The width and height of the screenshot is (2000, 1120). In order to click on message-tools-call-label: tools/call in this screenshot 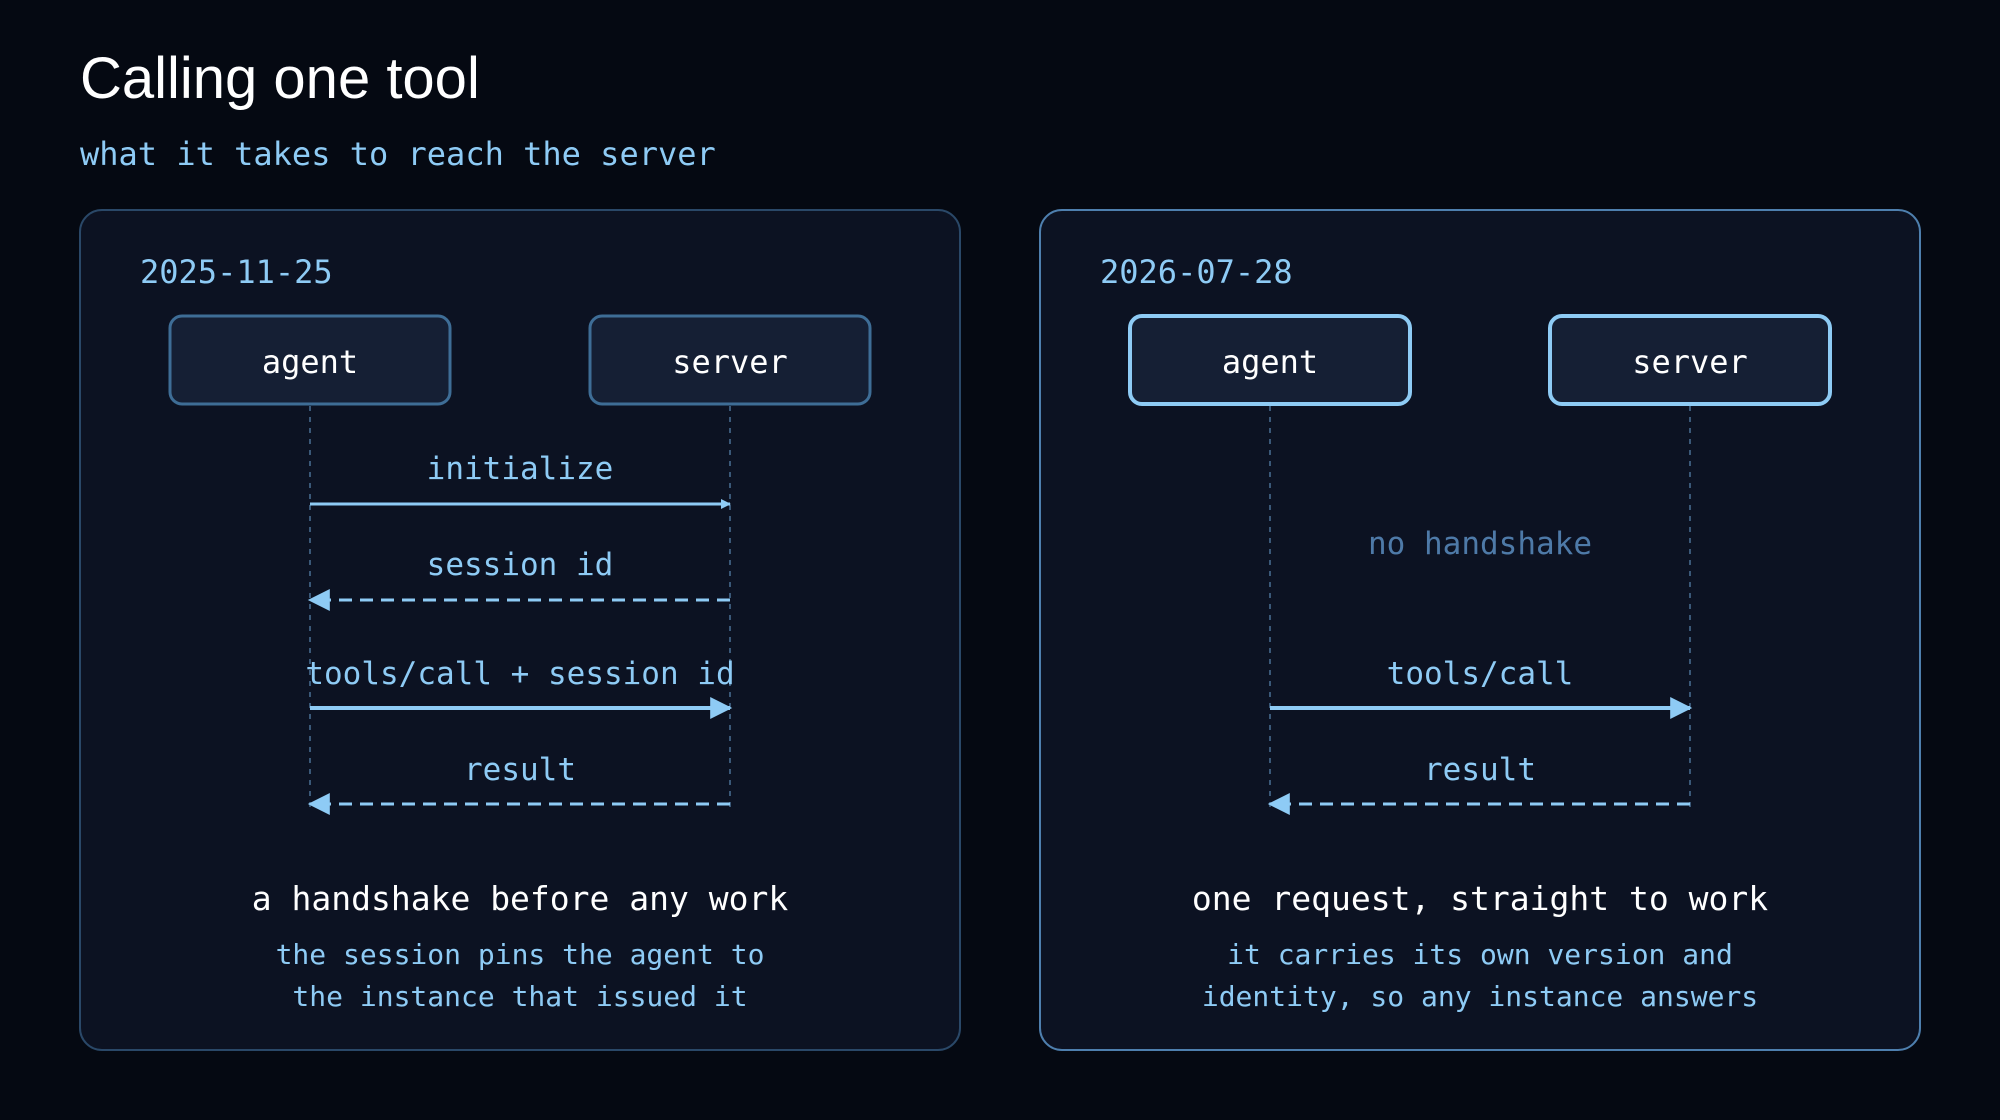, I will do `click(1480, 674)`.